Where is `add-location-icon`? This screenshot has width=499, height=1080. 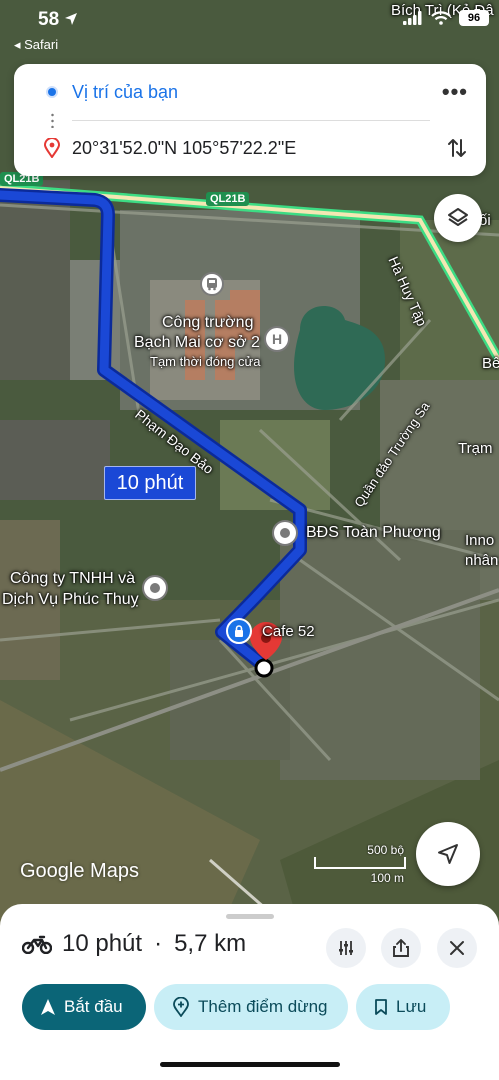
add-location-icon is located at coordinates (181, 1007).